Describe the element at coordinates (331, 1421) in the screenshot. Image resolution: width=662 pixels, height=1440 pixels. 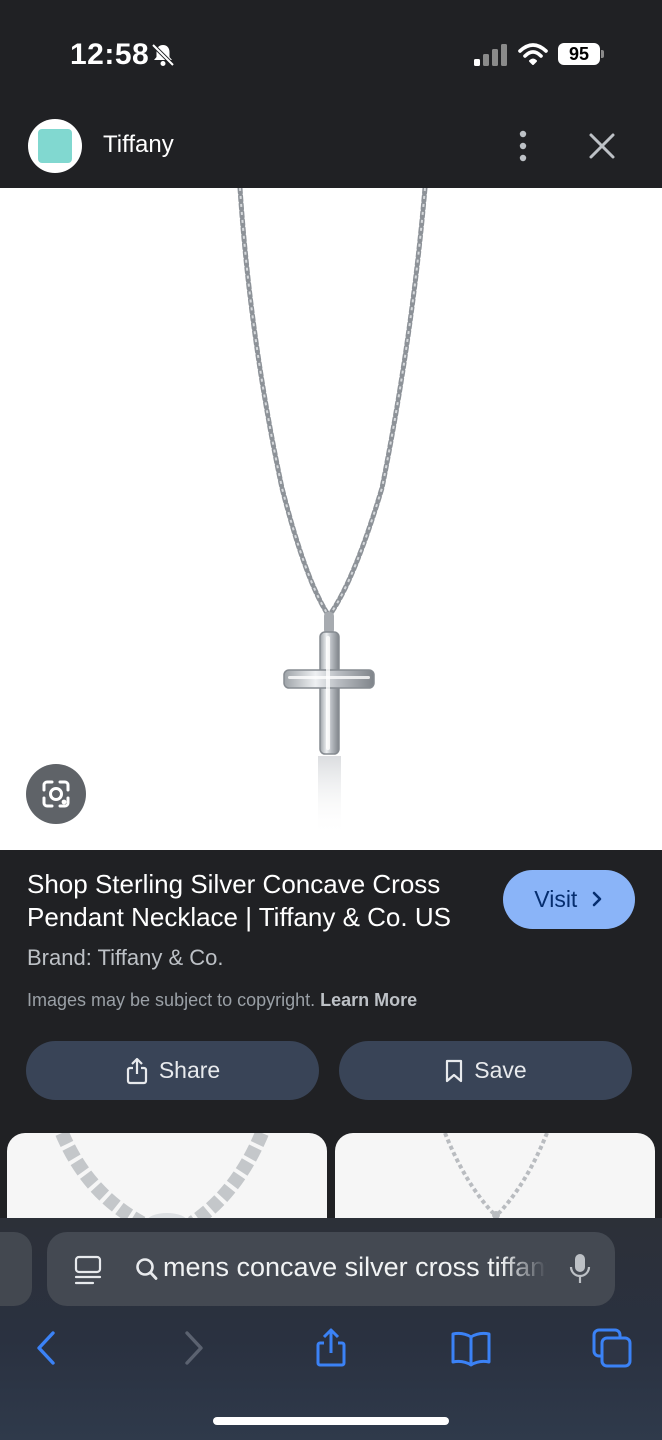
I see `home-indicator` at that location.